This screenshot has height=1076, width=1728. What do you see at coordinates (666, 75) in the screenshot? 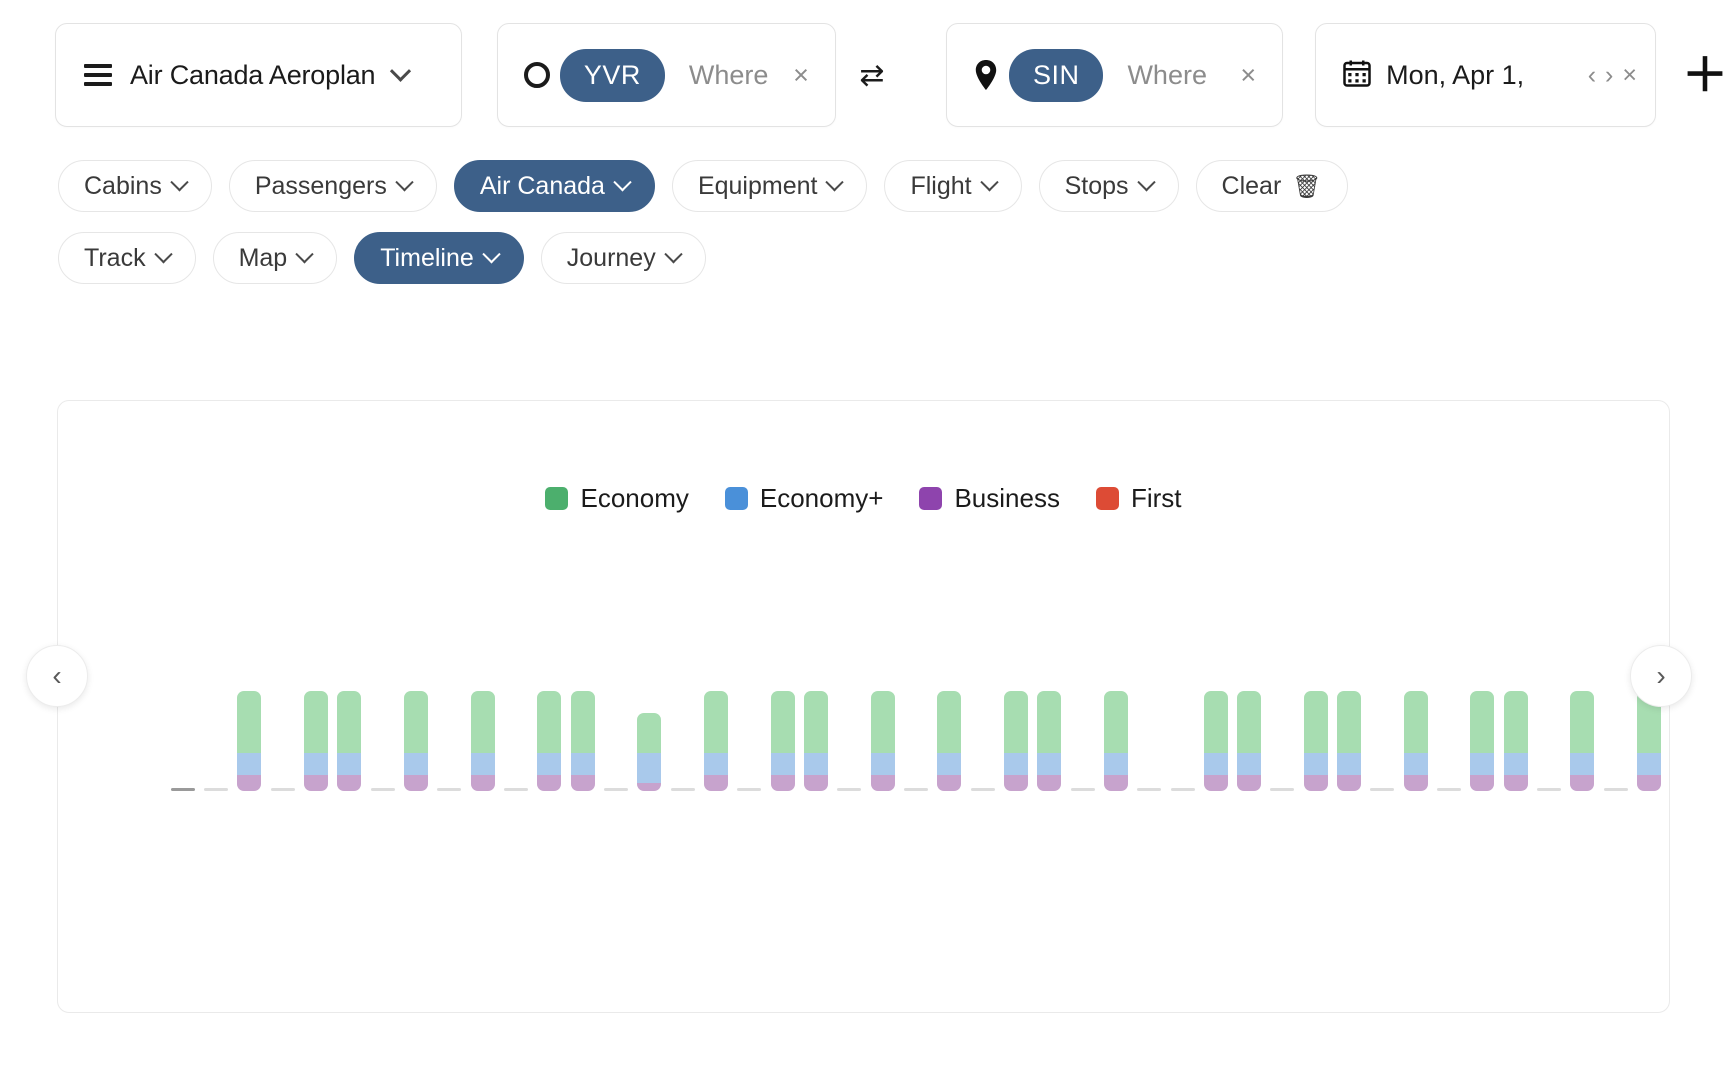
I see `origin-field: YVR Where ×` at bounding box center [666, 75].